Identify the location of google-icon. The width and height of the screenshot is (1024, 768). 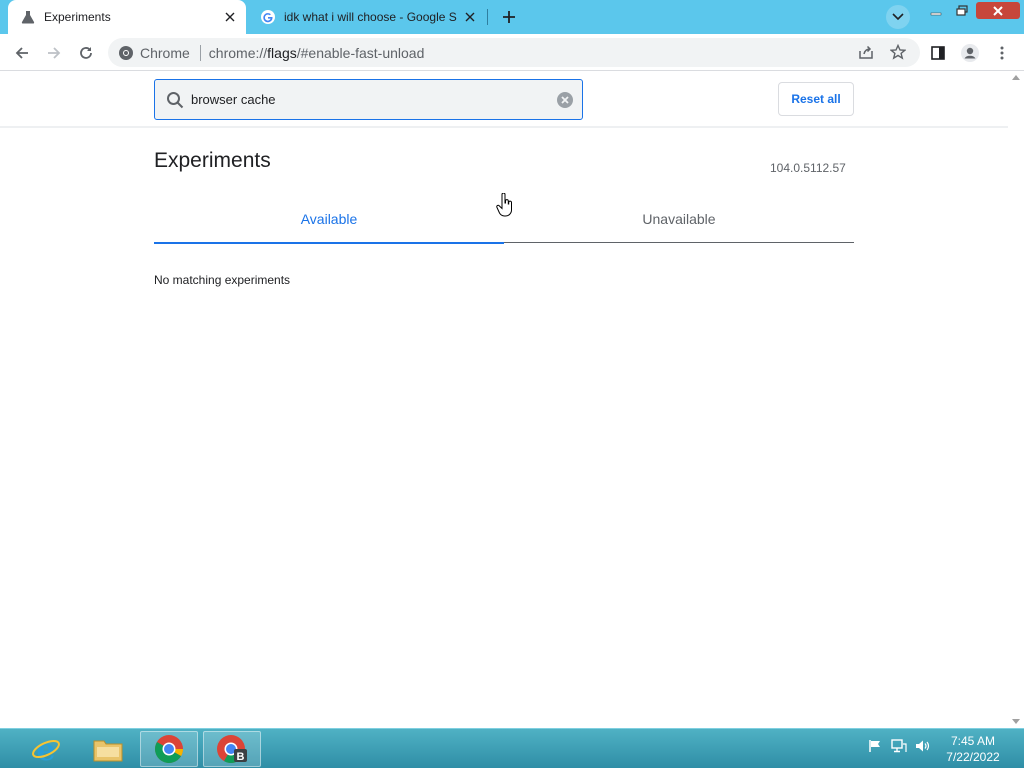
(268, 17).